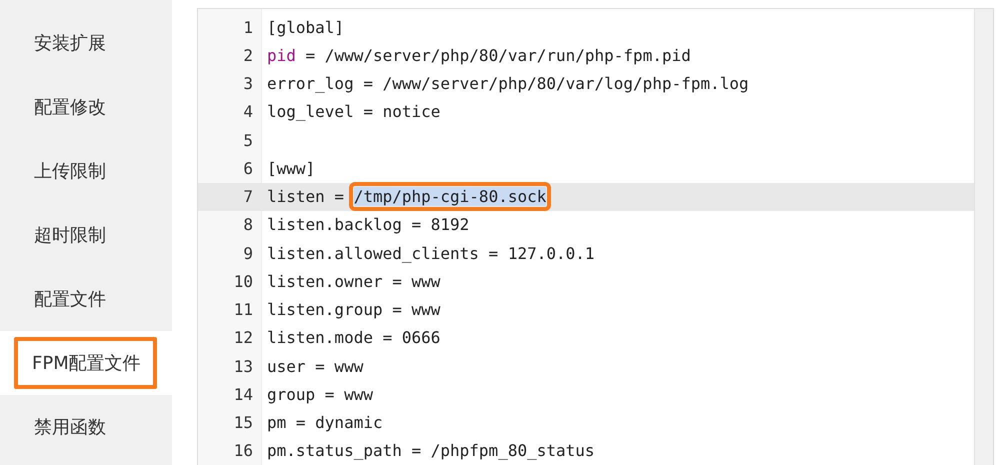 This screenshot has width=1000, height=465. What do you see at coordinates (248, 224) in the screenshot?
I see `line-number: 8` at bounding box center [248, 224].